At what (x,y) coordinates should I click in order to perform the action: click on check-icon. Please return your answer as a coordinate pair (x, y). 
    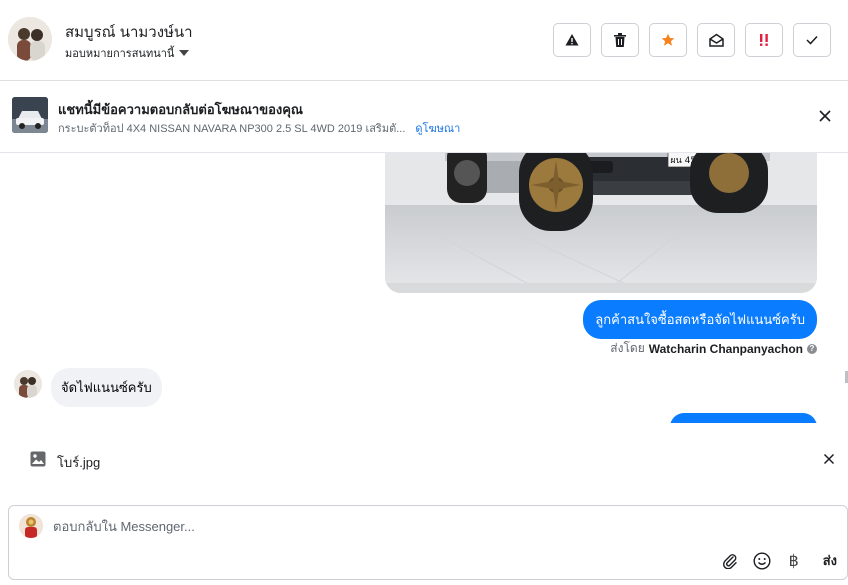
    Looking at the image, I should click on (812, 40).